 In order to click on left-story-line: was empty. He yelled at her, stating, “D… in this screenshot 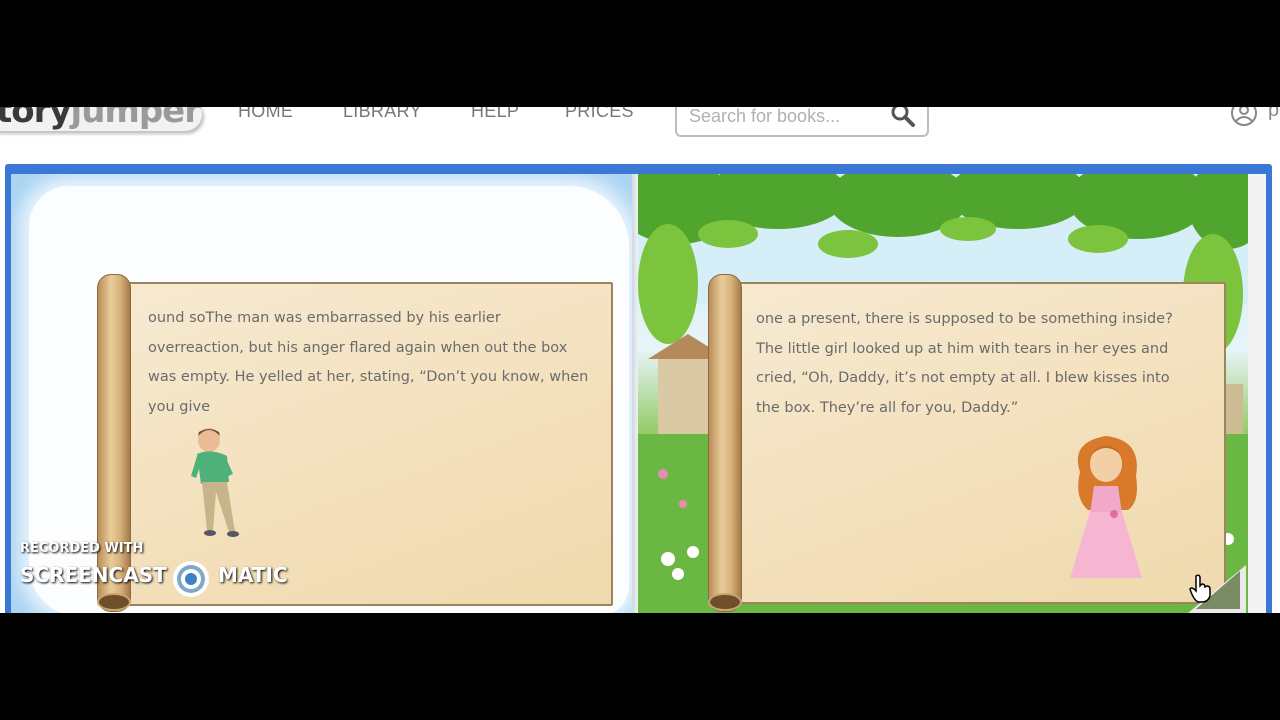, I will do `click(368, 377)`.